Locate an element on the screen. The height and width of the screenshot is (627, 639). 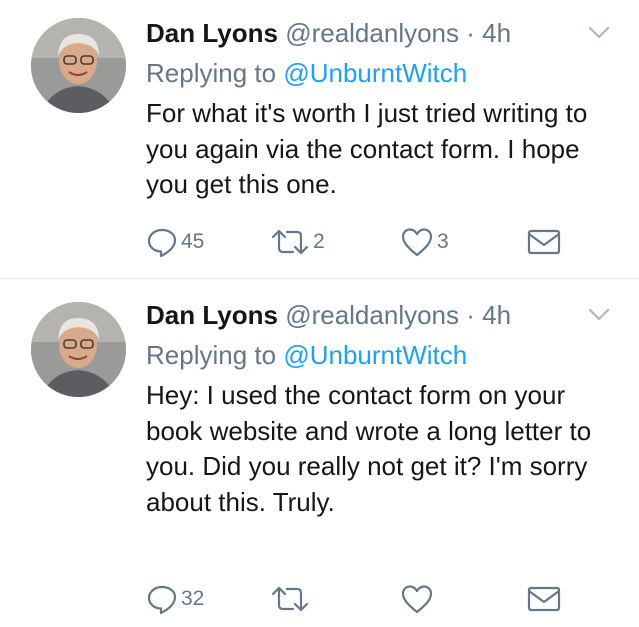
reply-count: 45 is located at coordinates (193, 241).